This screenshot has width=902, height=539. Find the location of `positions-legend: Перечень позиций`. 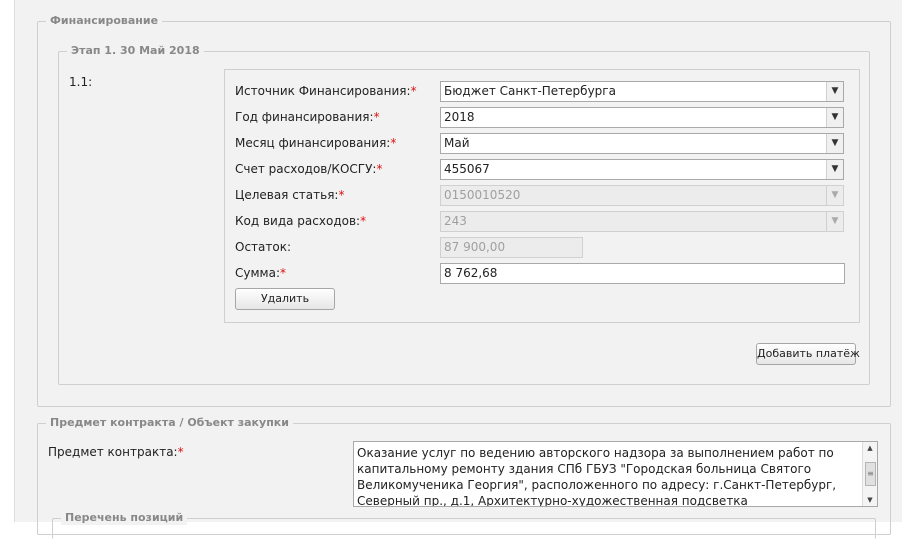

positions-legend: Перечень позиций is located at coordinates (124, 518).